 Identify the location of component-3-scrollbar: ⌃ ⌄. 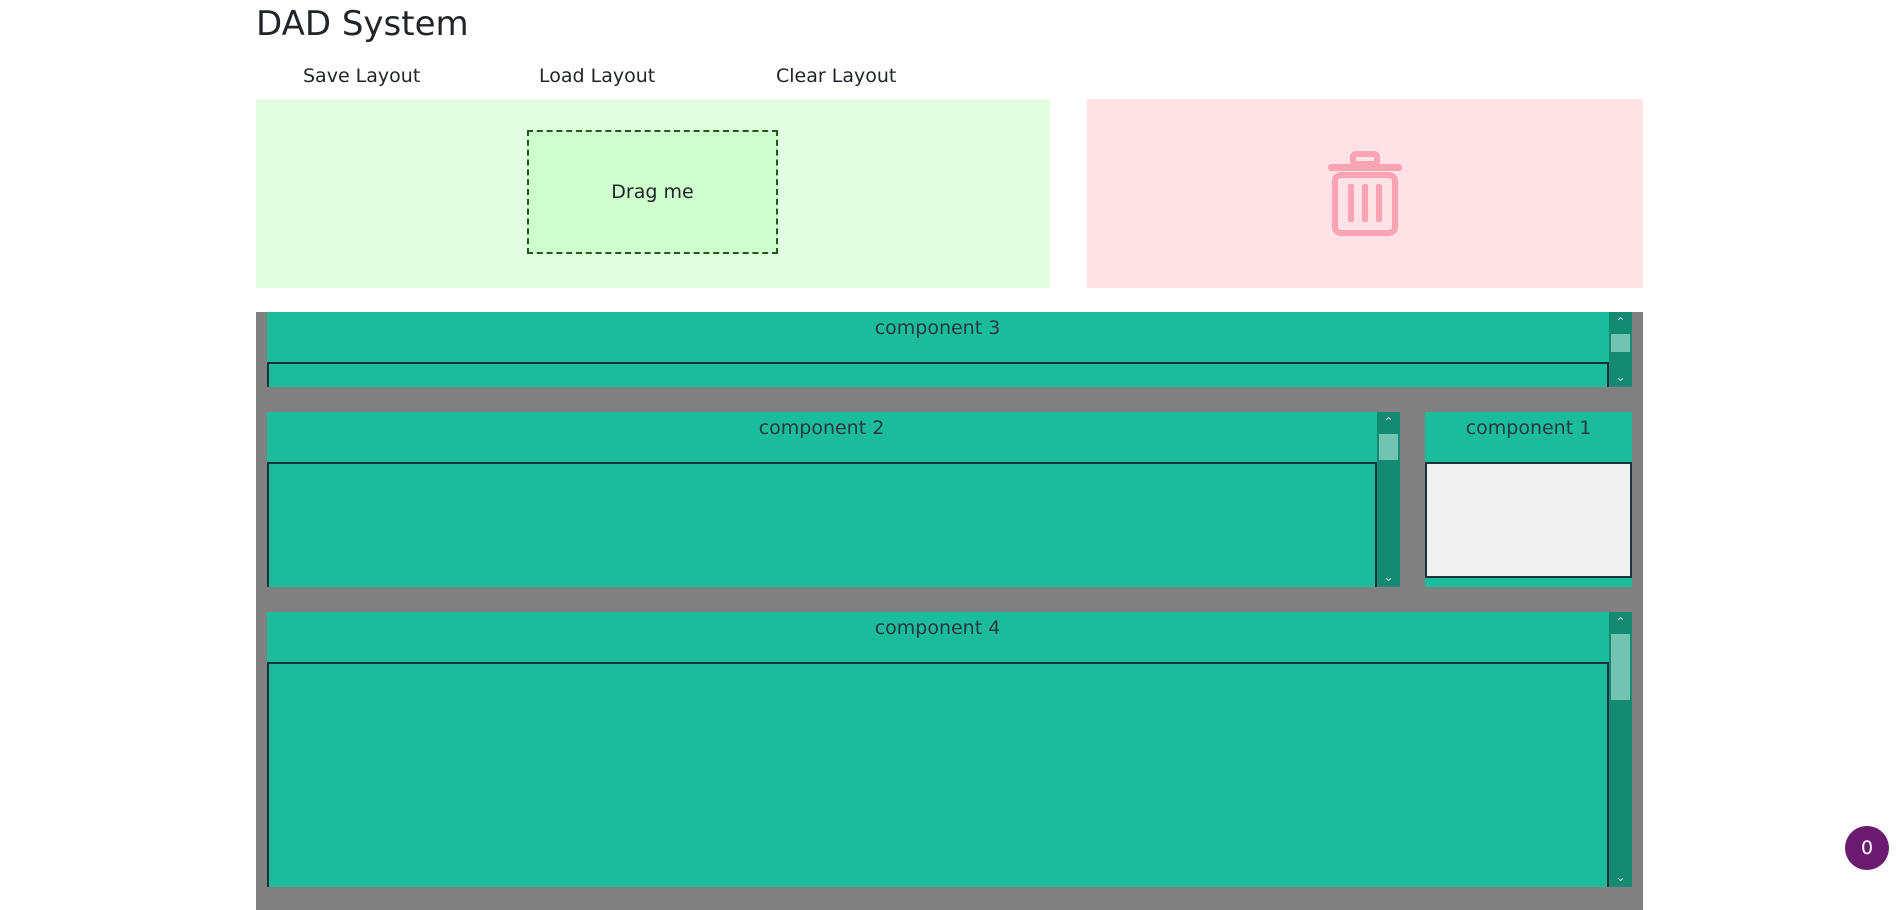
(1620, 349).